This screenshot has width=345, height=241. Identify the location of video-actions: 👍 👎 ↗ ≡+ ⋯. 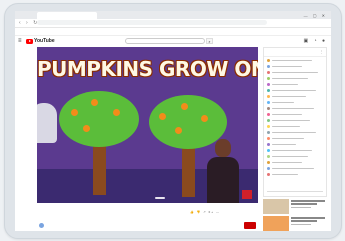
(205, 212).